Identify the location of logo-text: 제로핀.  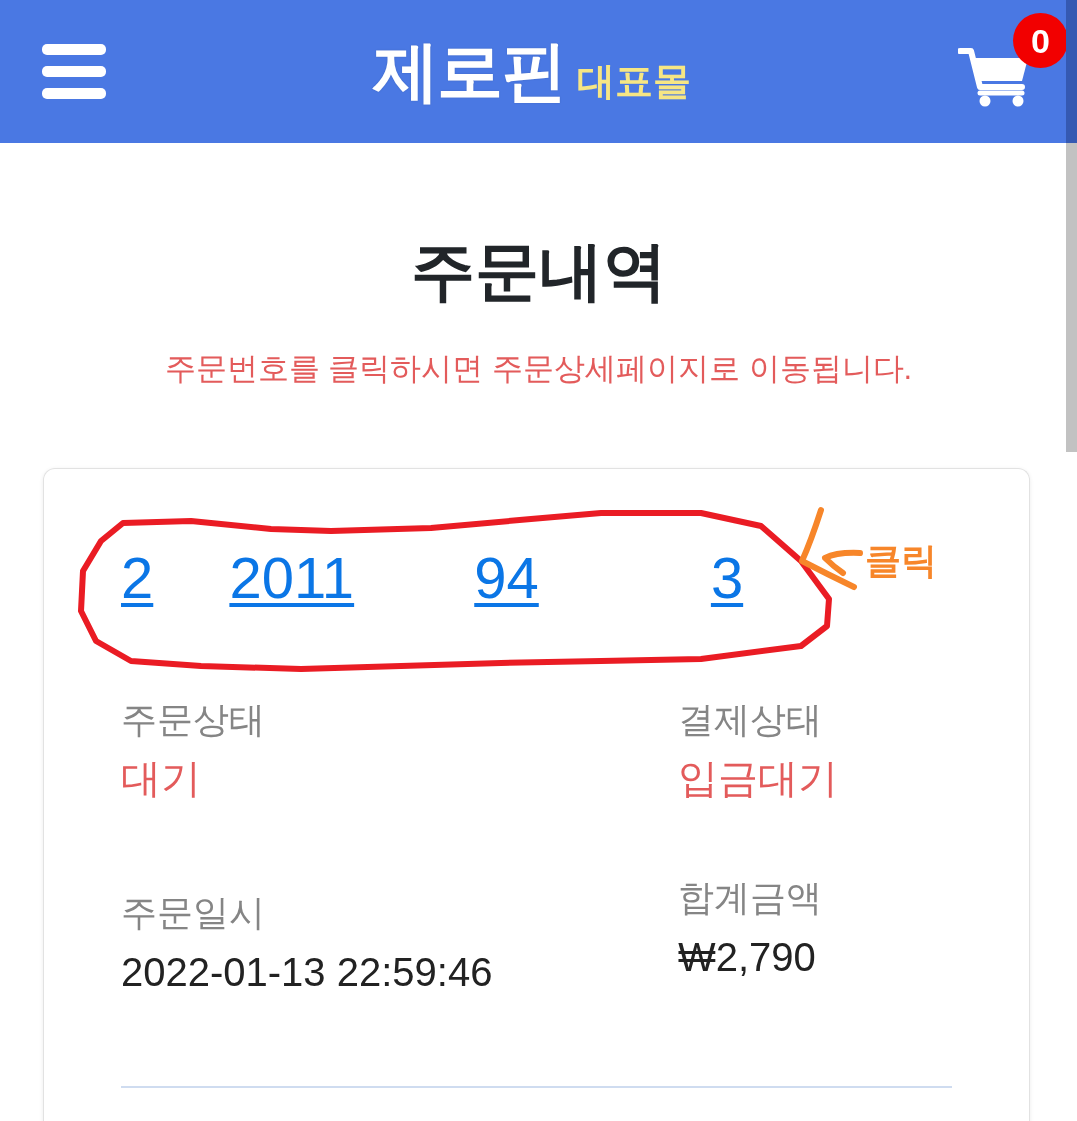
(469, 71).